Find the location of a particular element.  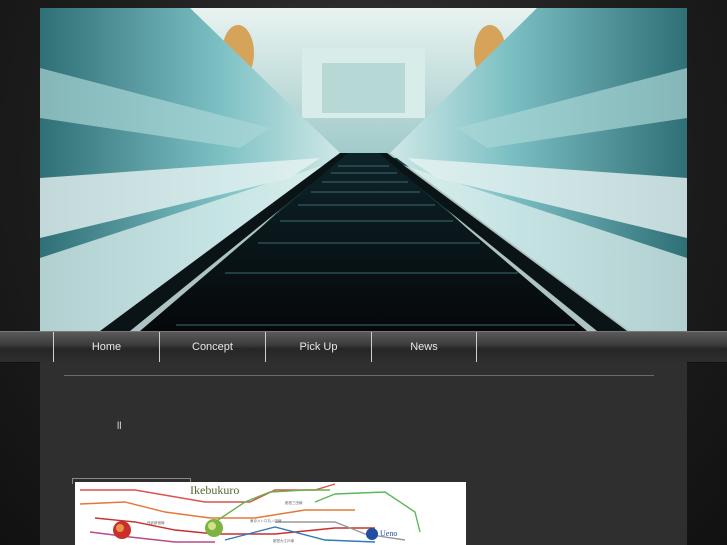

nav-item-concept: Concept is located at coordinates (212, 347).